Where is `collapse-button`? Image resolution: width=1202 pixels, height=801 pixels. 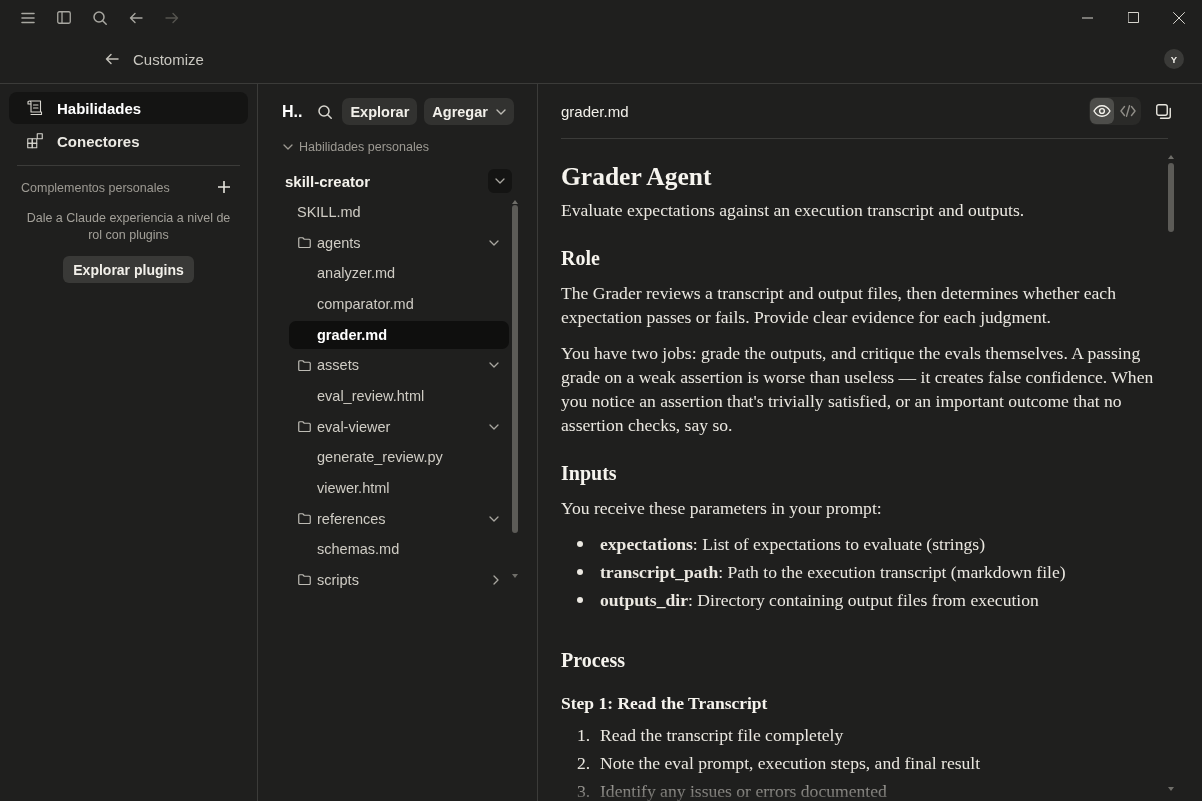 collapse-button is located at coordinates (500, 181).